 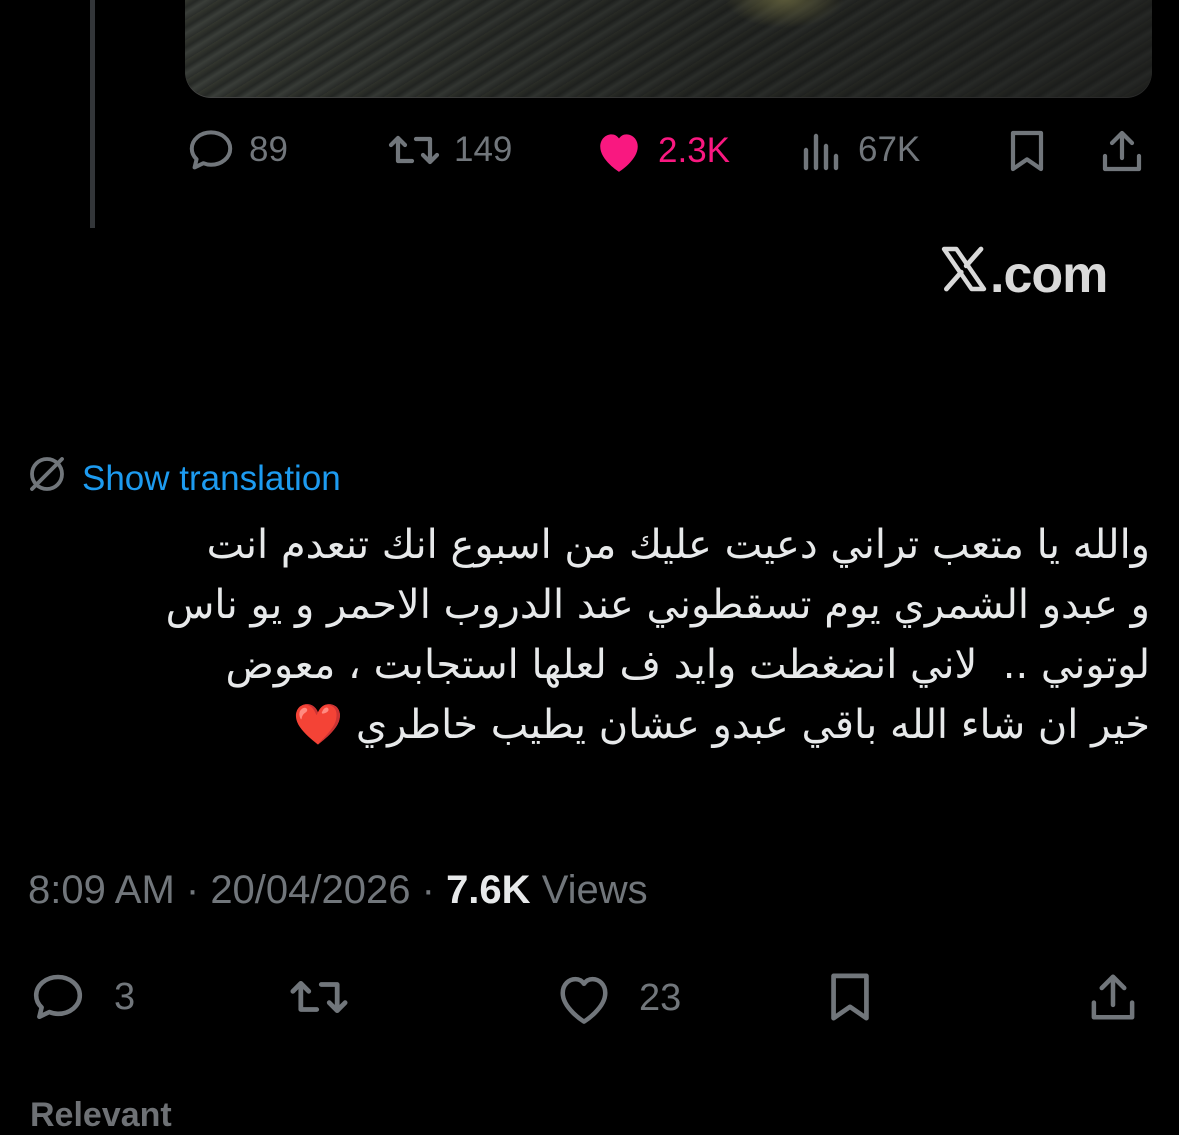 What do you see at coordinates (318, 725) in the screenshot?
I see `red-heart-emoji: ❤️` at bounding box center [318, 725].